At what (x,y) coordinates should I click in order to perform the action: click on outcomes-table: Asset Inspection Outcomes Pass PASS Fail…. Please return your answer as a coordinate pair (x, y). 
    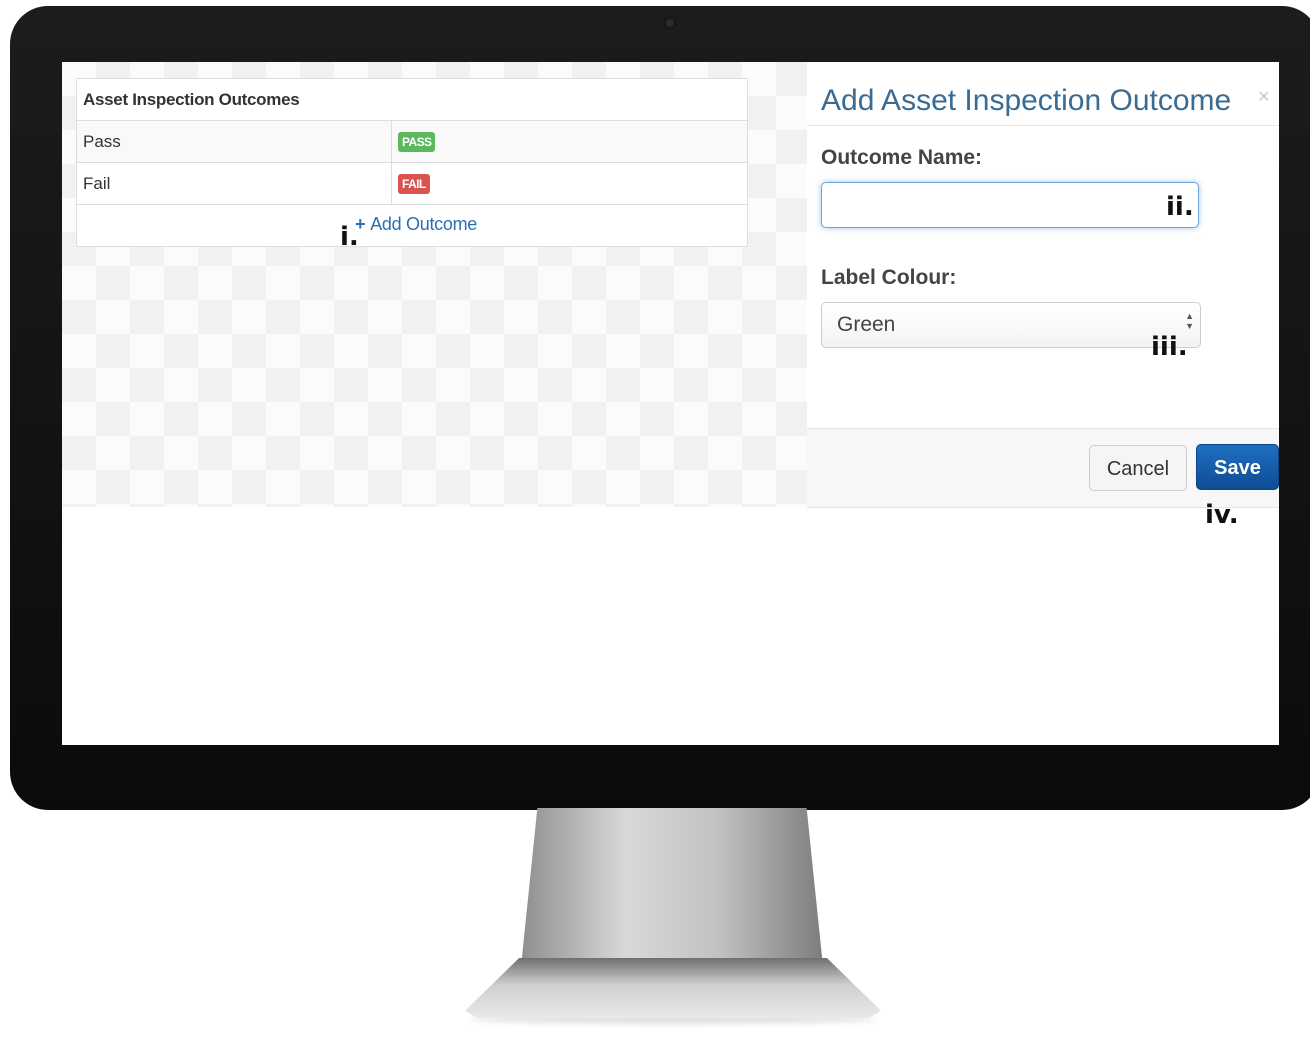
    Looking at the image, I should click on (412, 162).